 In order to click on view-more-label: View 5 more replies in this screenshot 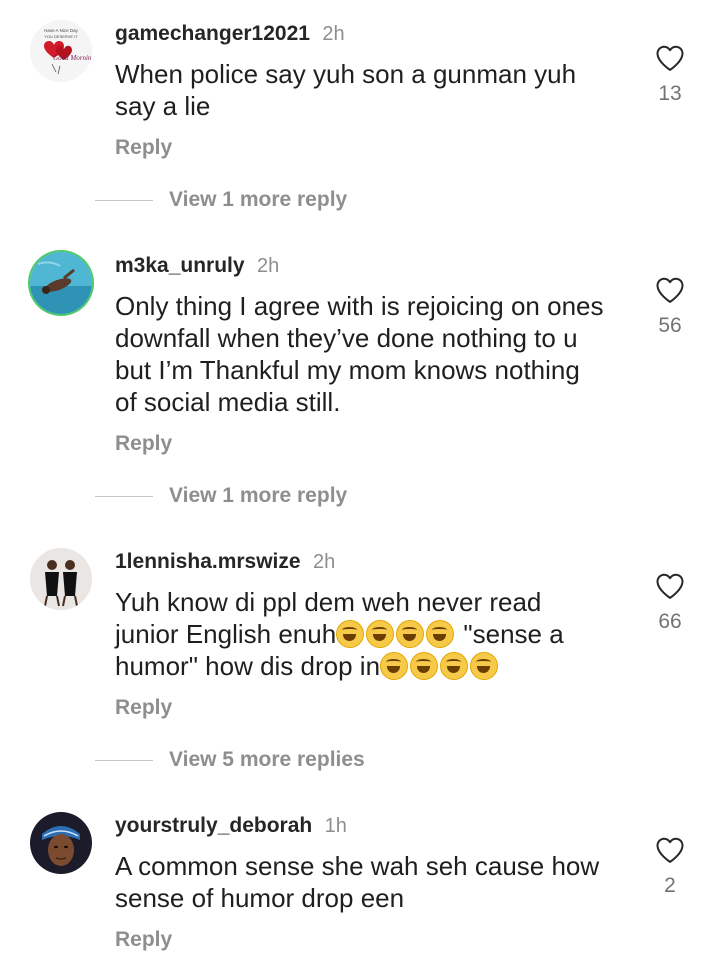, I will do `click(267, 759)`.